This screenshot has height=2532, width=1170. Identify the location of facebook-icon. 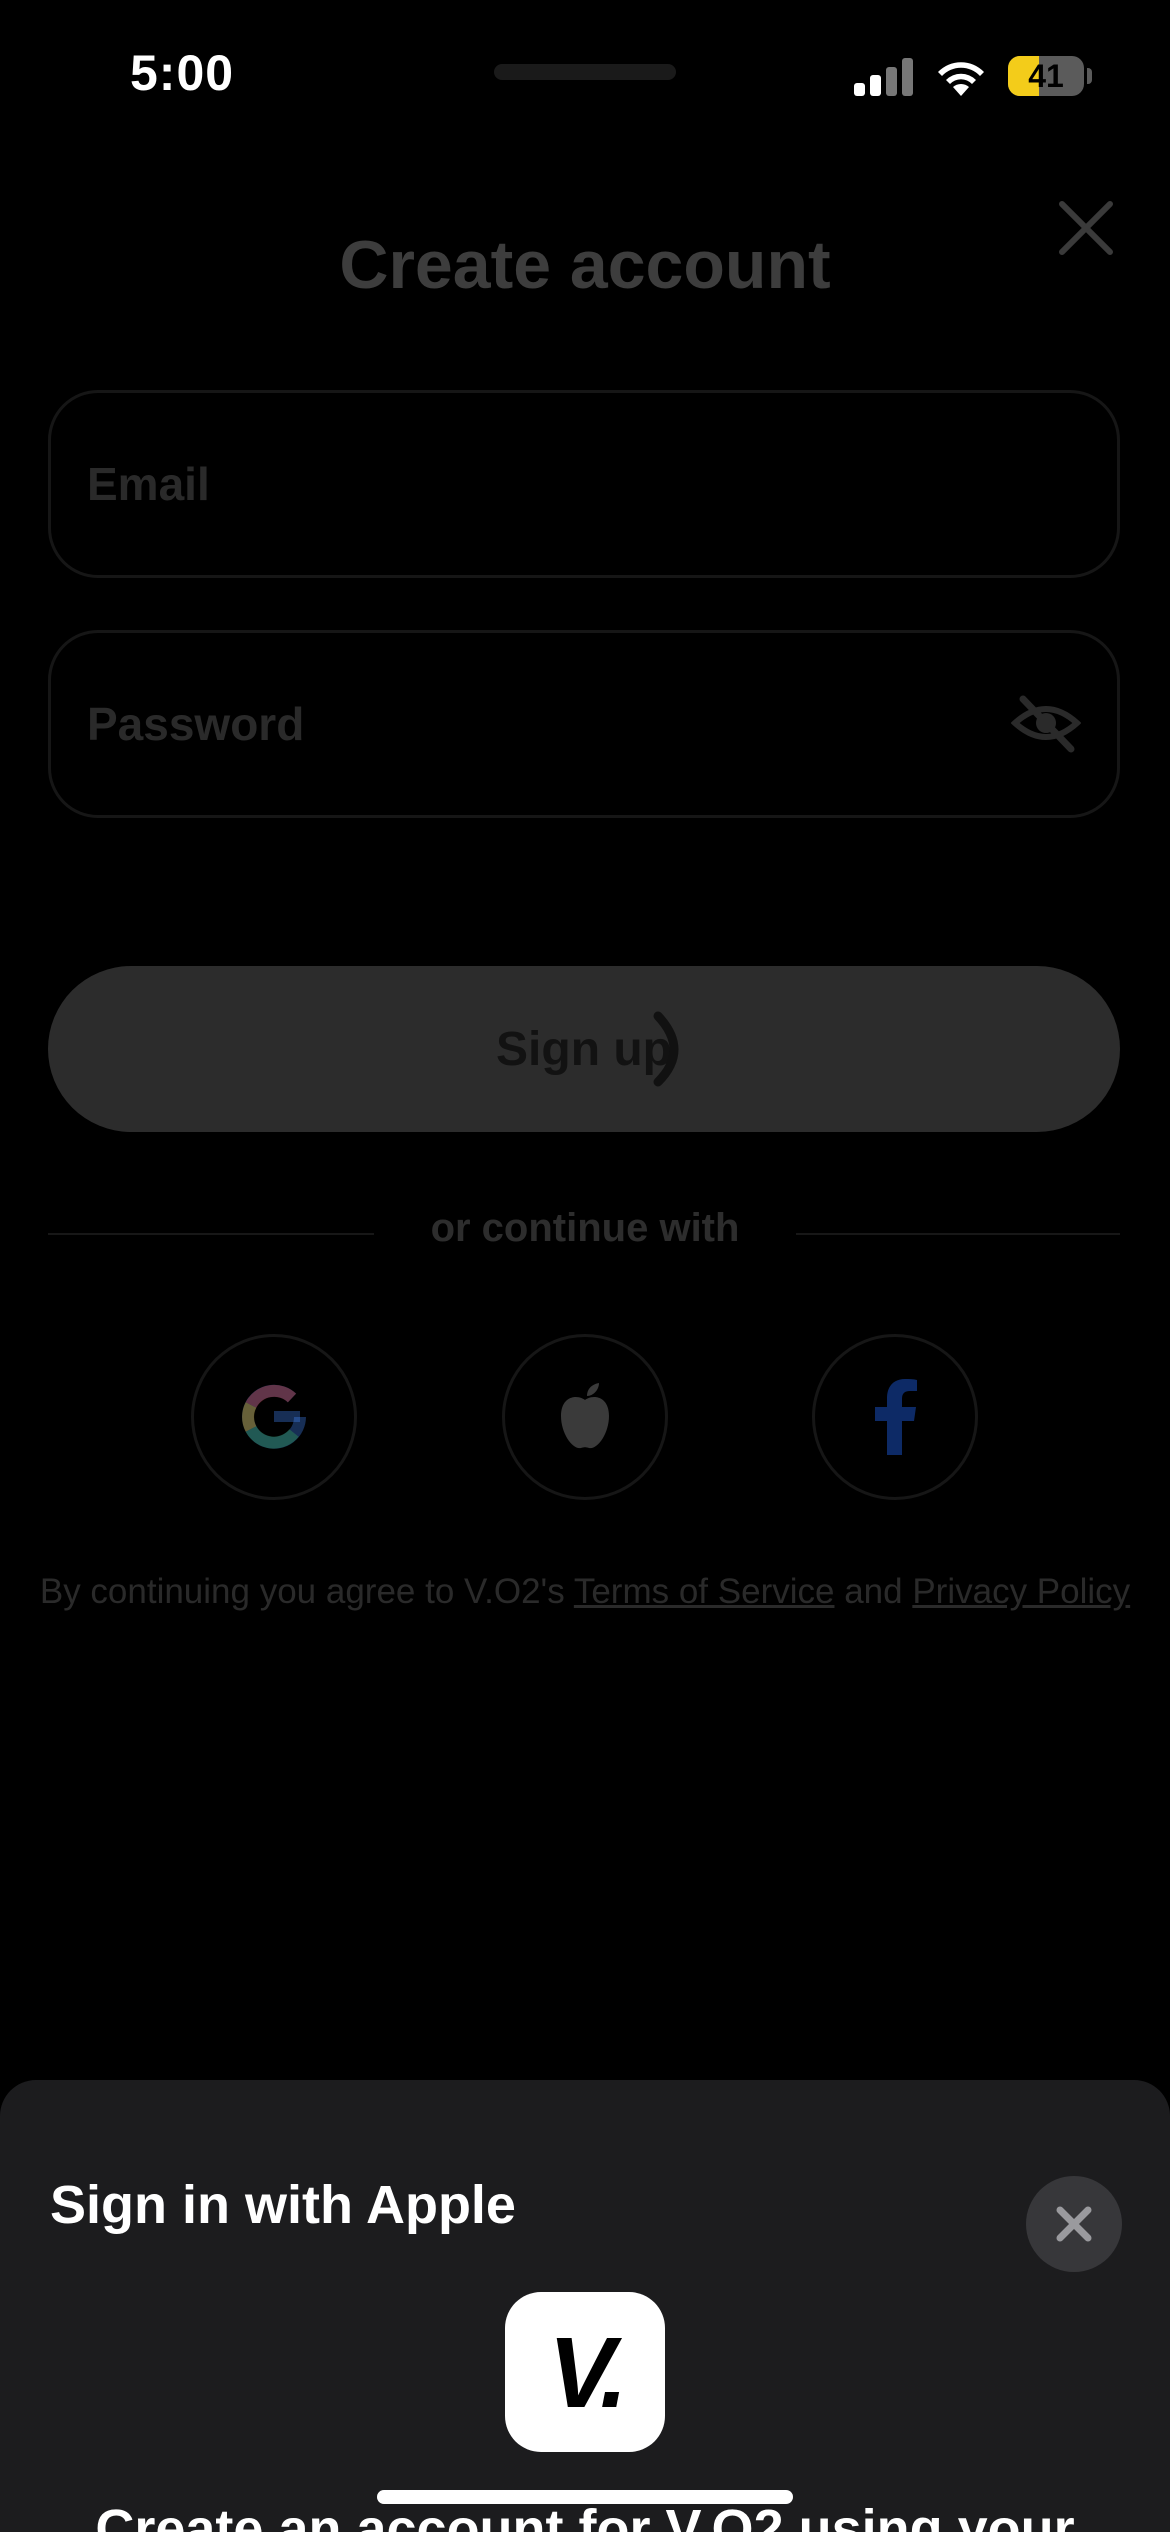
(896, 1417).